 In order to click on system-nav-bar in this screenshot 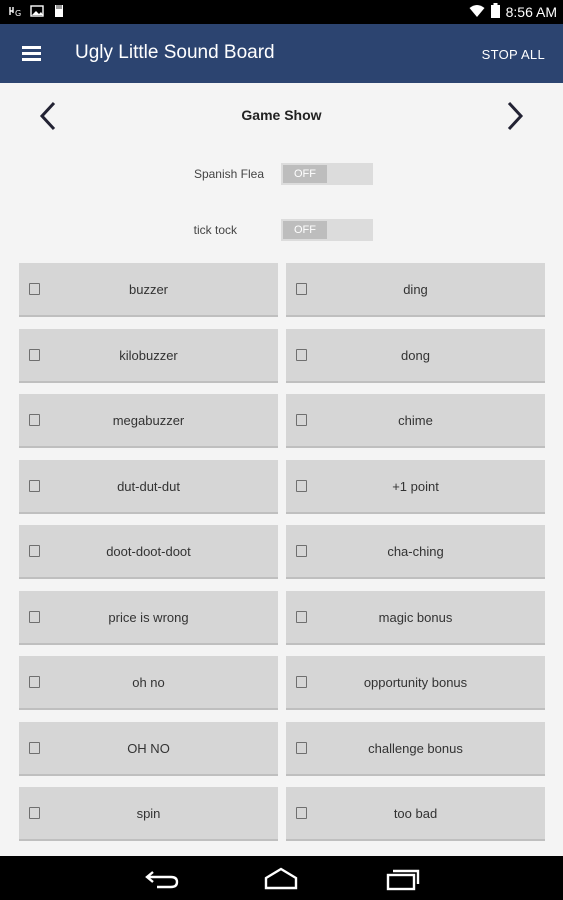, I will do `click(281, 878)`.